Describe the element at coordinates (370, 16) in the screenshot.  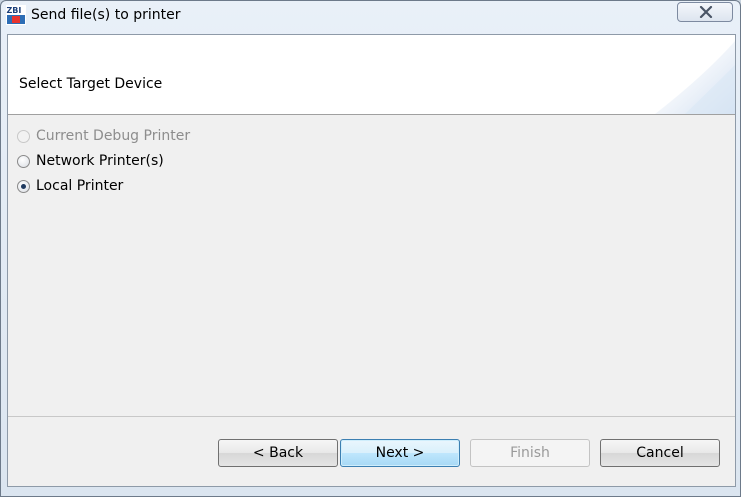
I see `title-bar: ZBI Send file(s) to printer` at that location.